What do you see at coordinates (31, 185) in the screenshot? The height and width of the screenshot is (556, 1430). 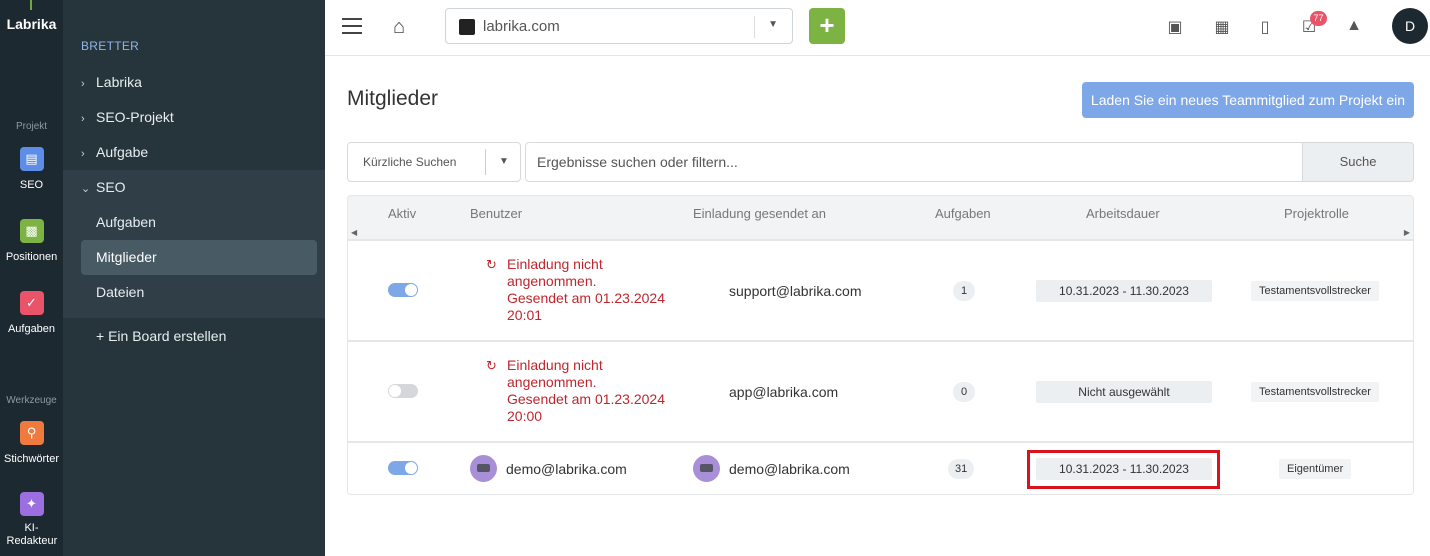 I see `rail-item-label: SEO` at bounding box center [31, 185].